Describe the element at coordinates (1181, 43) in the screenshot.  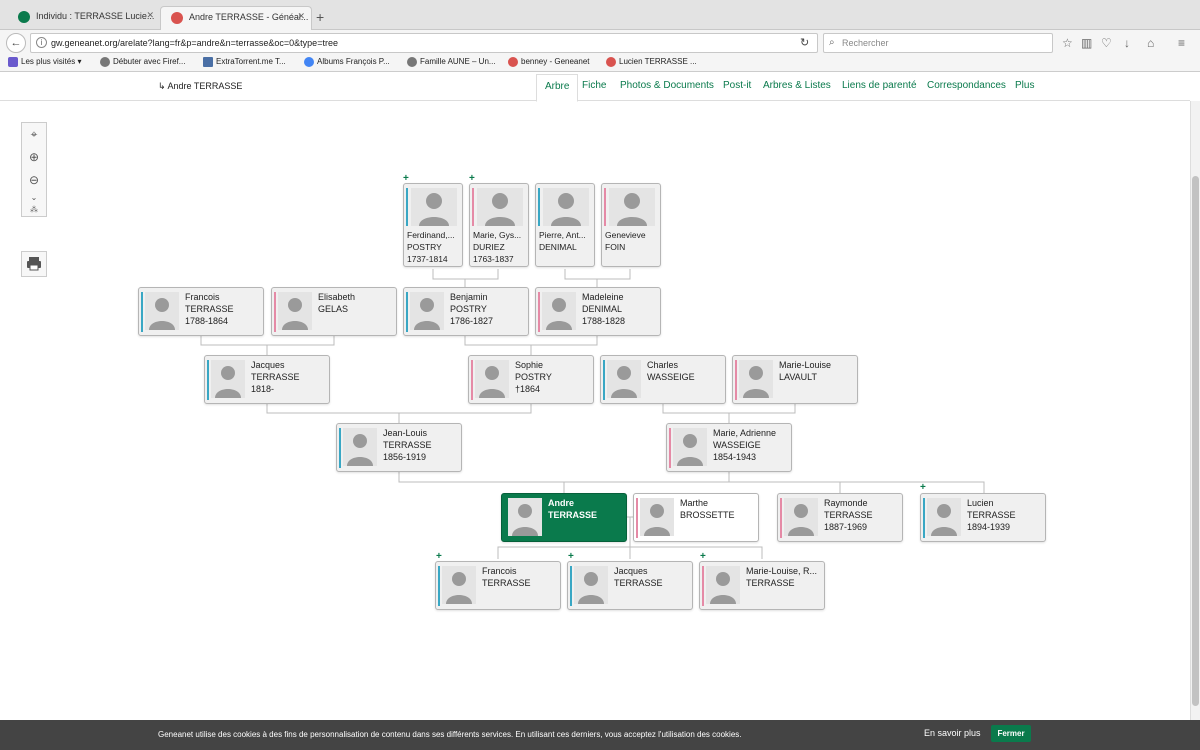
I see `menu-icon: ≡` at that location.